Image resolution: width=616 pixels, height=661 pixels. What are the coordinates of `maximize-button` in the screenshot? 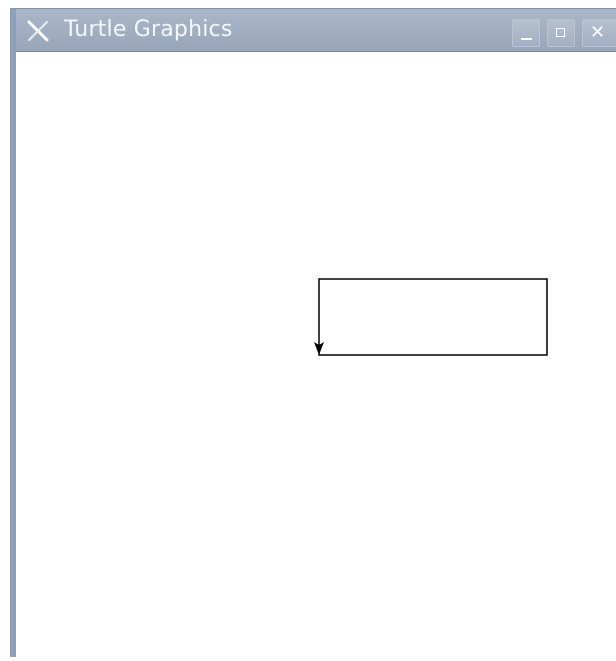 It's located at (561, 33).